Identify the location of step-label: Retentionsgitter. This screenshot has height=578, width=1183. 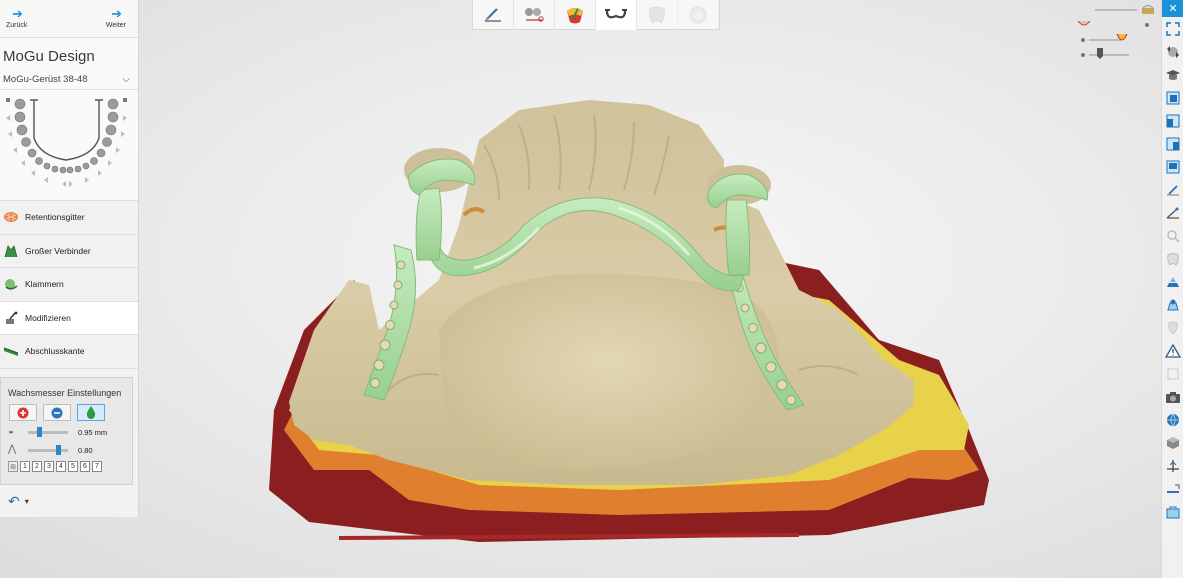
(55, 217).